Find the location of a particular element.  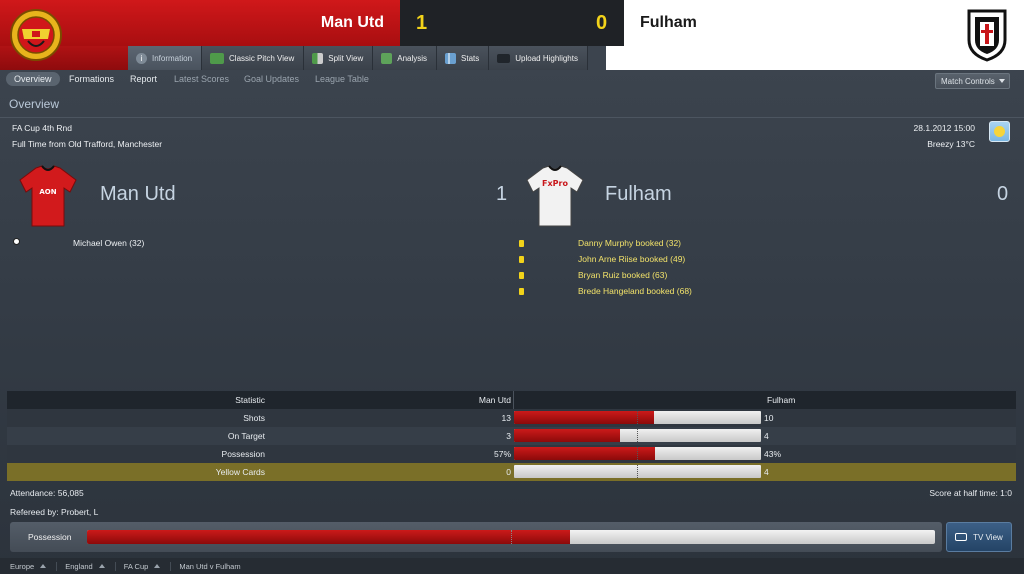

tab-analysis: Analysis is located at coordinates (405, 58).